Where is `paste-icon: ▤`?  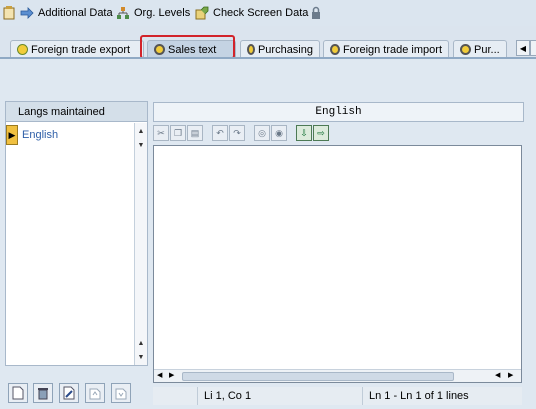 paste-icon: ▤ is located at coordinates (195, 132).